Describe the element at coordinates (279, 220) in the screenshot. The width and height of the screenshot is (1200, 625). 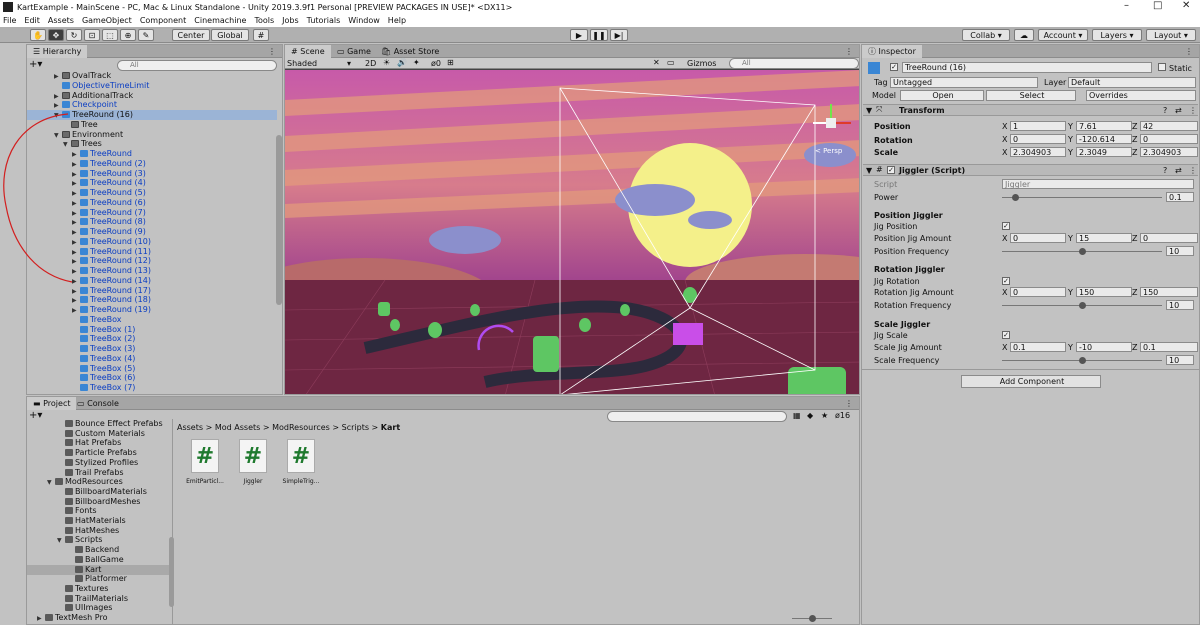
I see `hierarchy-scrollbar` at that location.